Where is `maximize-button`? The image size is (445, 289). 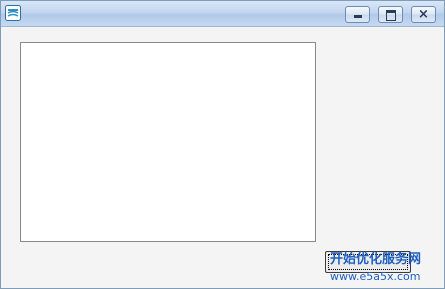 maximize-button is located at coordinates (390, 14).